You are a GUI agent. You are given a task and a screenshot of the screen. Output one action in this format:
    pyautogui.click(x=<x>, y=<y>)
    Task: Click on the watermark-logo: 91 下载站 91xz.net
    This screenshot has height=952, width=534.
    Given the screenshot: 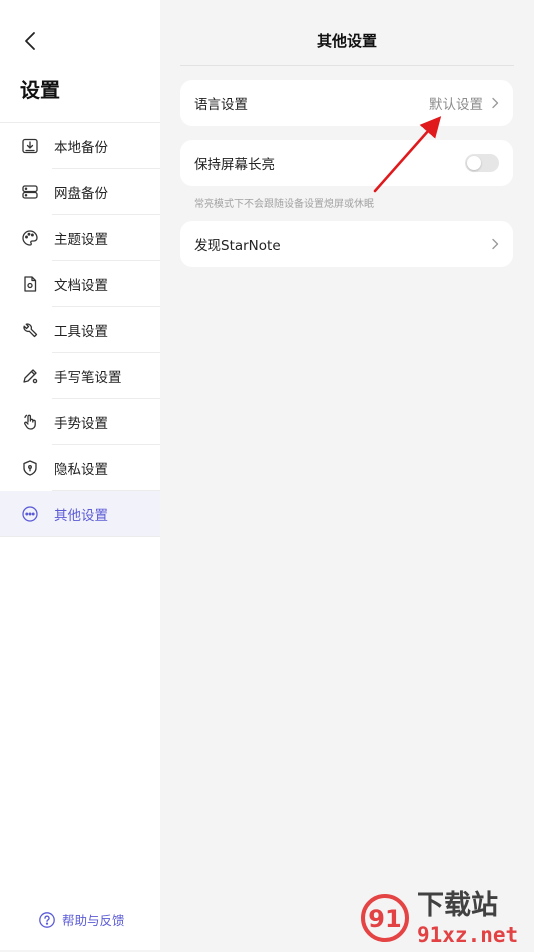 What is the action you would take?
    pyautogui.click(x=444, y=915)
    